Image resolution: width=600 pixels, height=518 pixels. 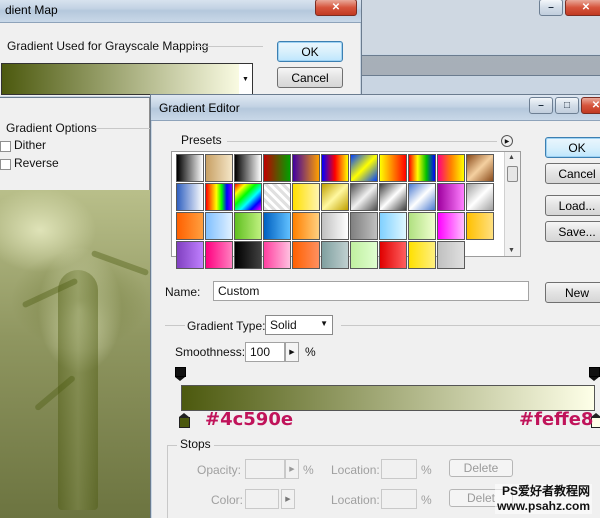 I want to click on dither-checkbox, so click(x=5, y=146).